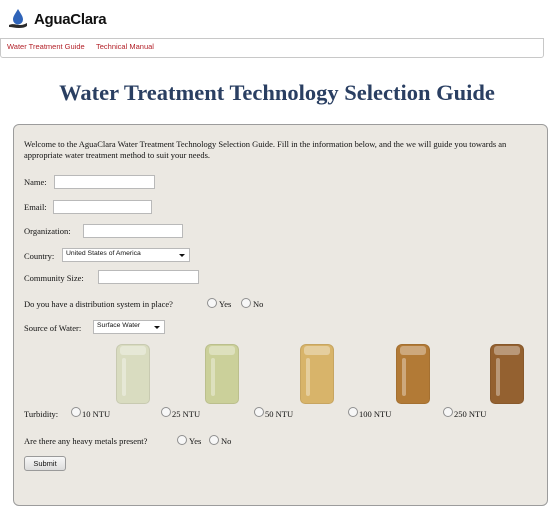 The height and width of the screenshot is (506, 554). I want to click on turbidity-250-label: 250 NTU, so click(470, 414).